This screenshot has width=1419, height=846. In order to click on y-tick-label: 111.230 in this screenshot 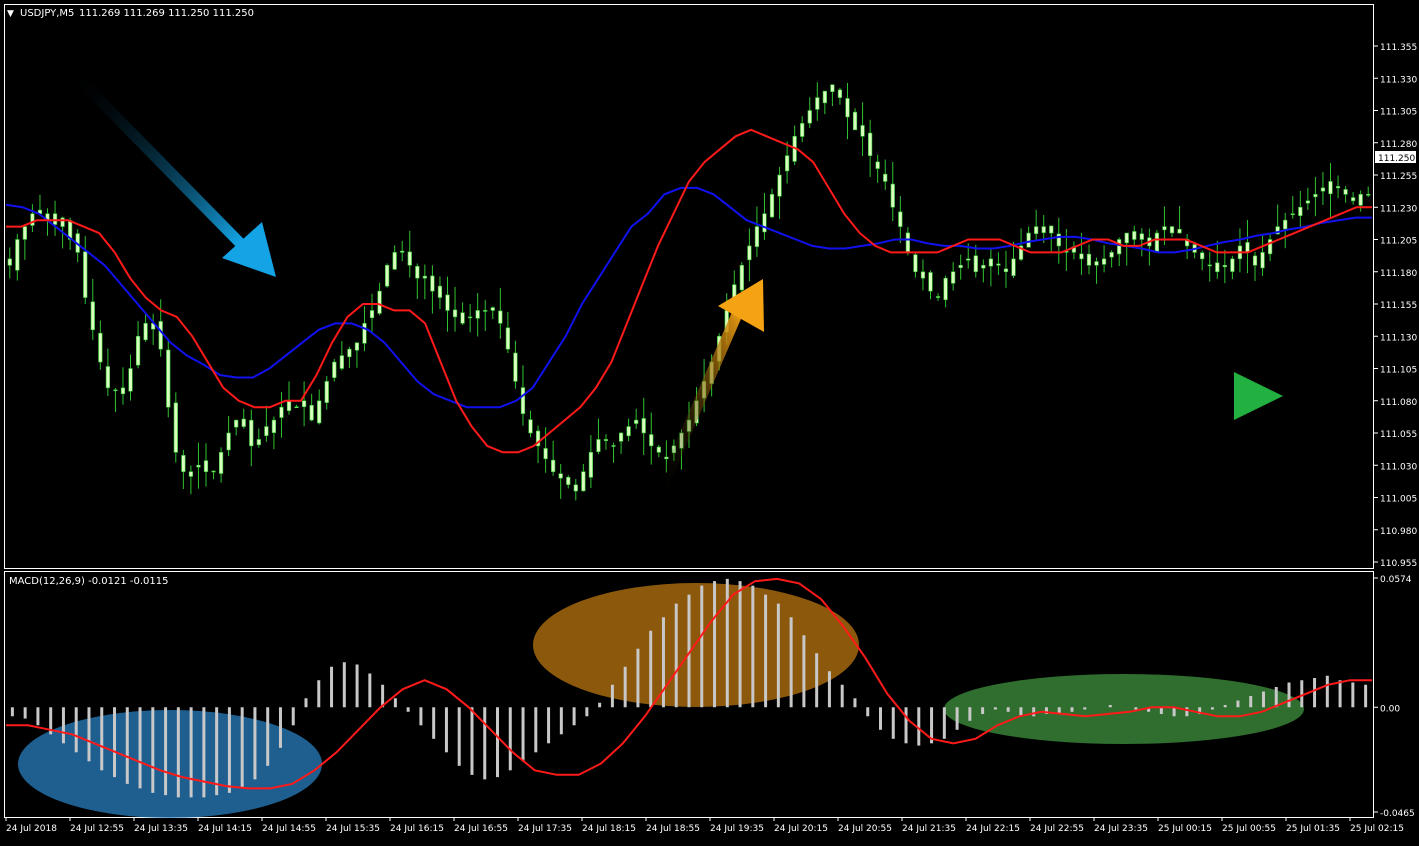, I will do `click(1398, 209)`.